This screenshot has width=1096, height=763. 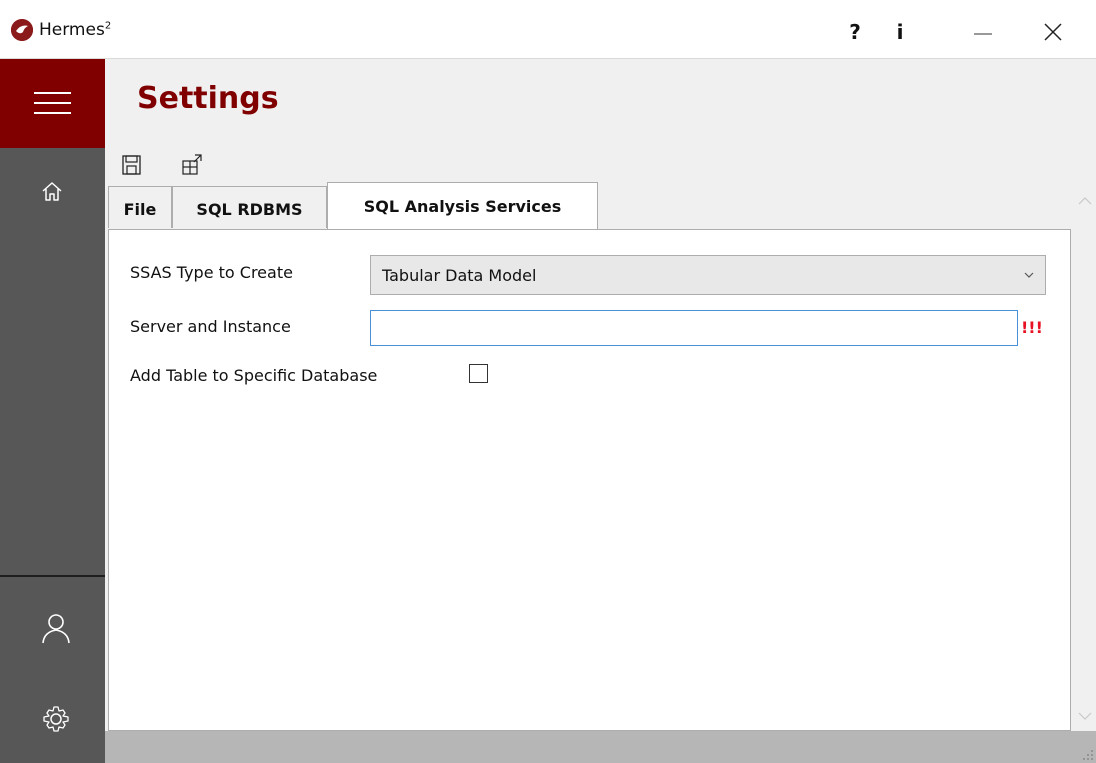 I want to click on close-icon, so click(x=1053, y=32).